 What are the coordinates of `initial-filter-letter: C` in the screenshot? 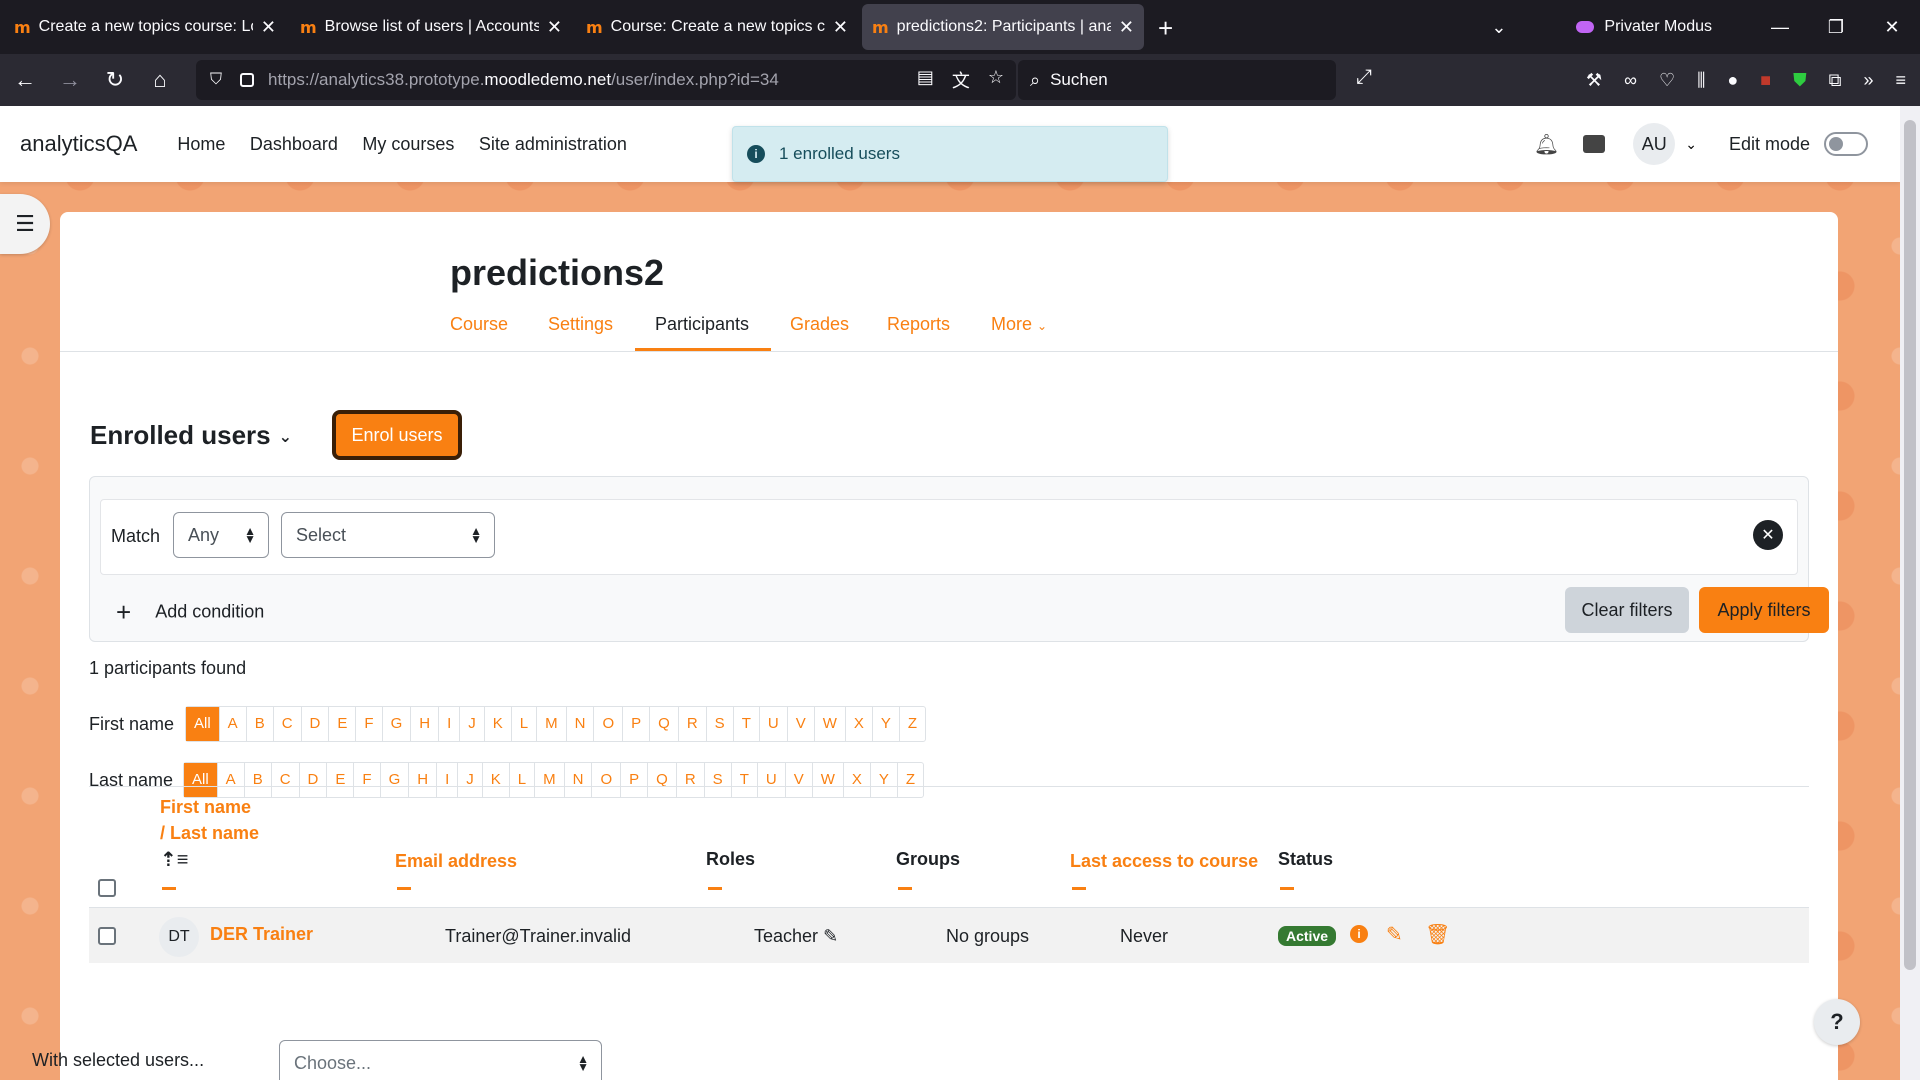 It's located at (286, 780).